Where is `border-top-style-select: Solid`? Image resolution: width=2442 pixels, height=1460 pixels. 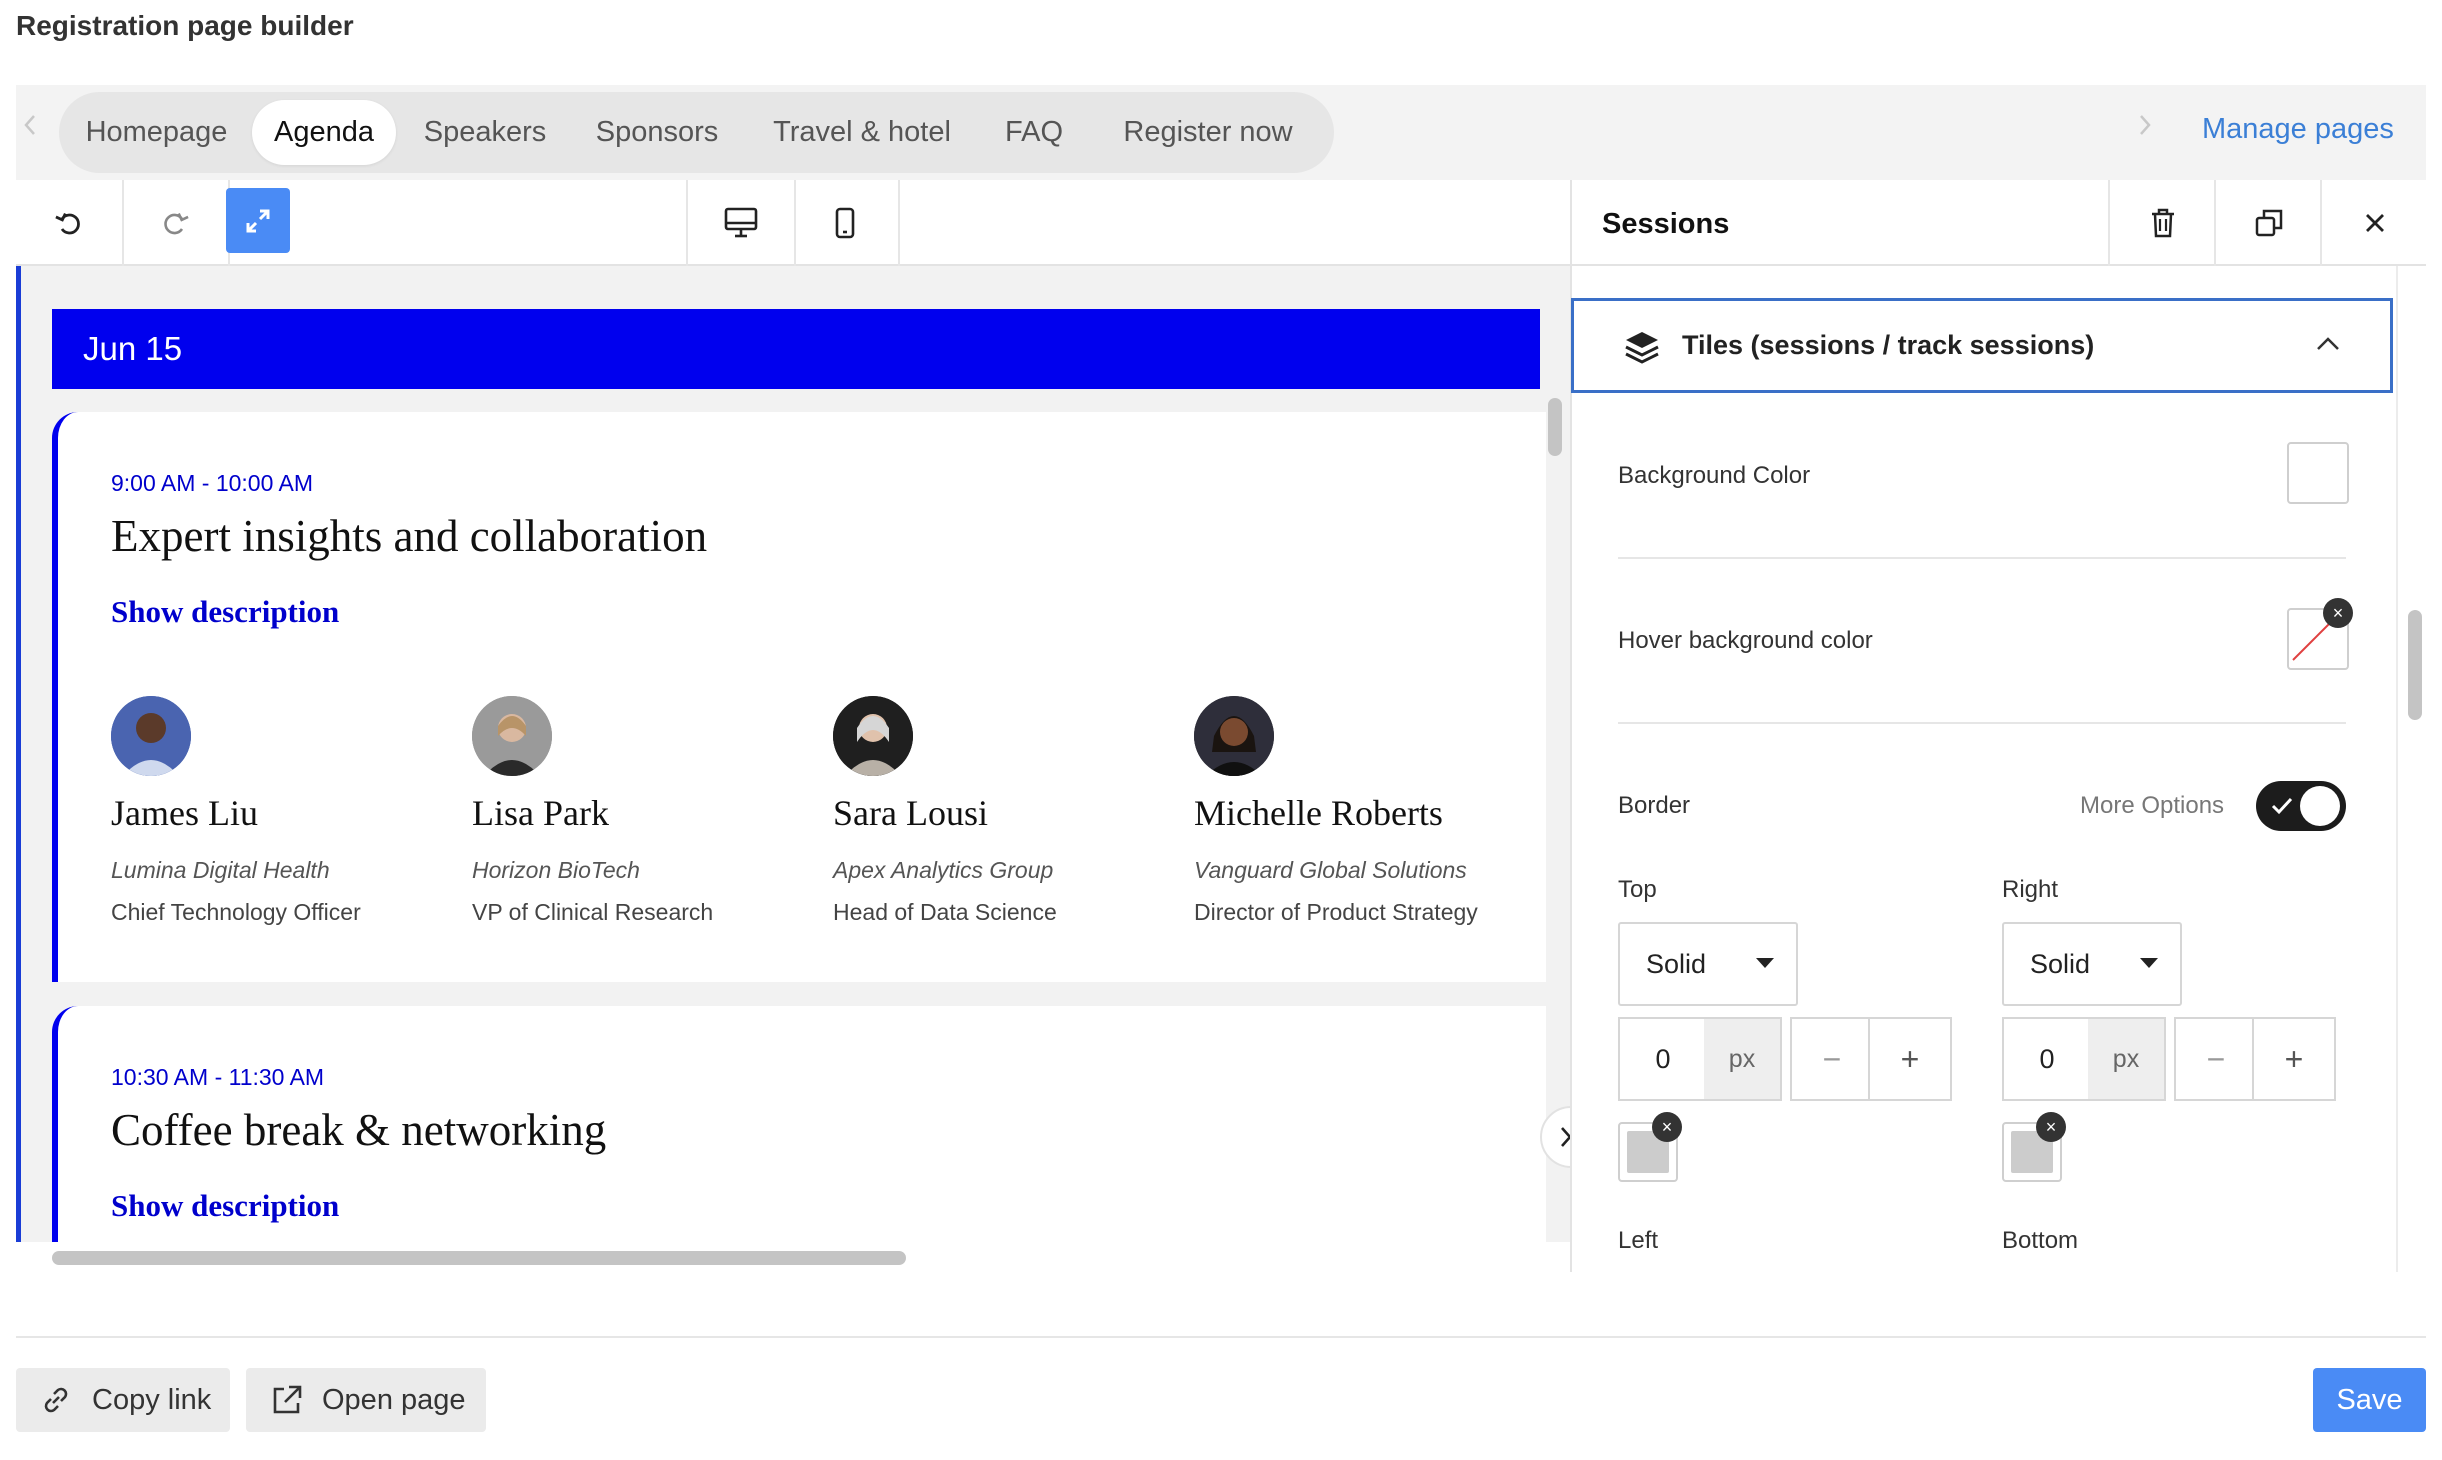
border-top-style-select: Solid is located at coordinates (1708, 964).